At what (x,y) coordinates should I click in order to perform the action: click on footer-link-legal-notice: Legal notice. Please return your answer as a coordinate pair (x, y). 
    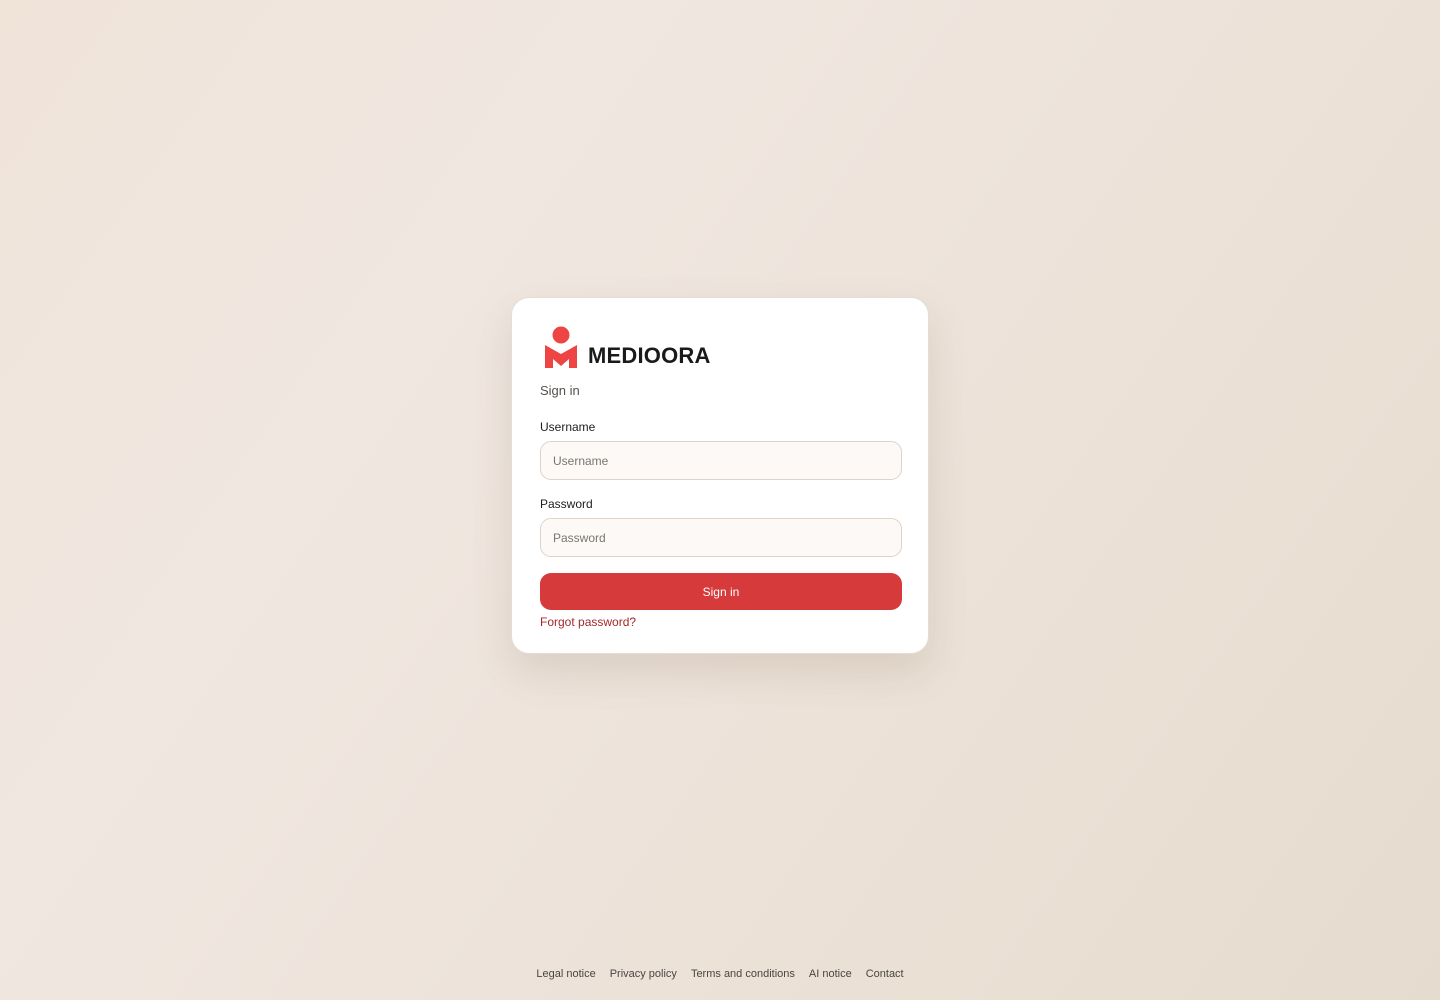
    Looking at the image, I should click on (565, 974).